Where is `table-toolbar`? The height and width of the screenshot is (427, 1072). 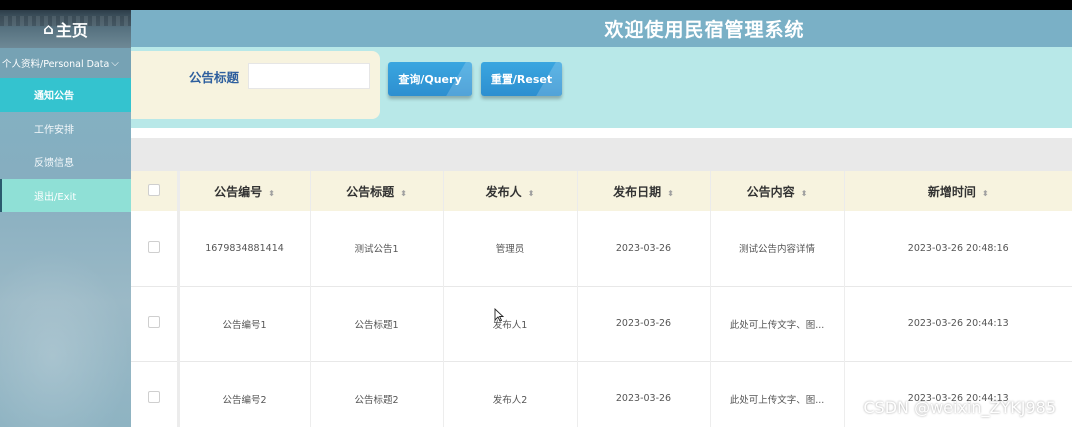
table-toolbar is located at coordinates (601, 154).